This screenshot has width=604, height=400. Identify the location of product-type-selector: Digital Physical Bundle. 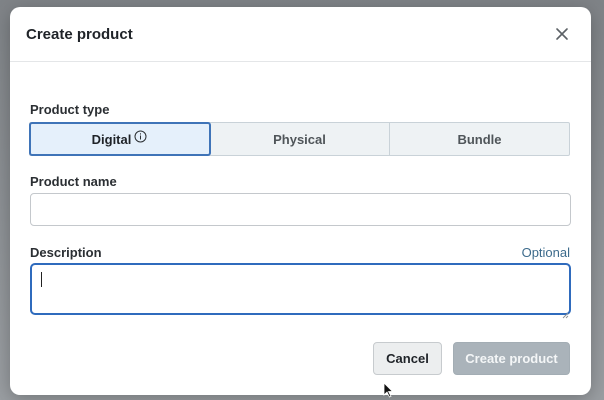
(299, 139).